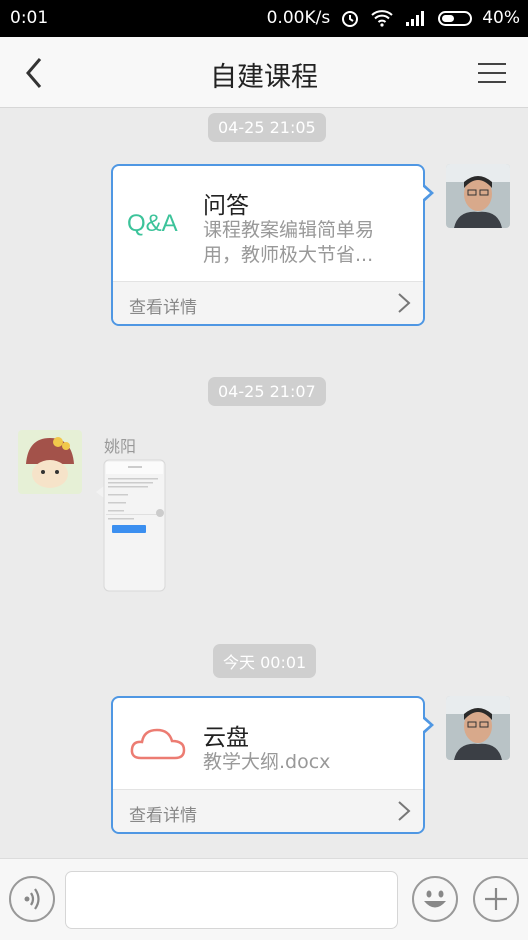 The width and height of the screenshot is (528, 940). I want to click on voice-icon, so click(32, 899).